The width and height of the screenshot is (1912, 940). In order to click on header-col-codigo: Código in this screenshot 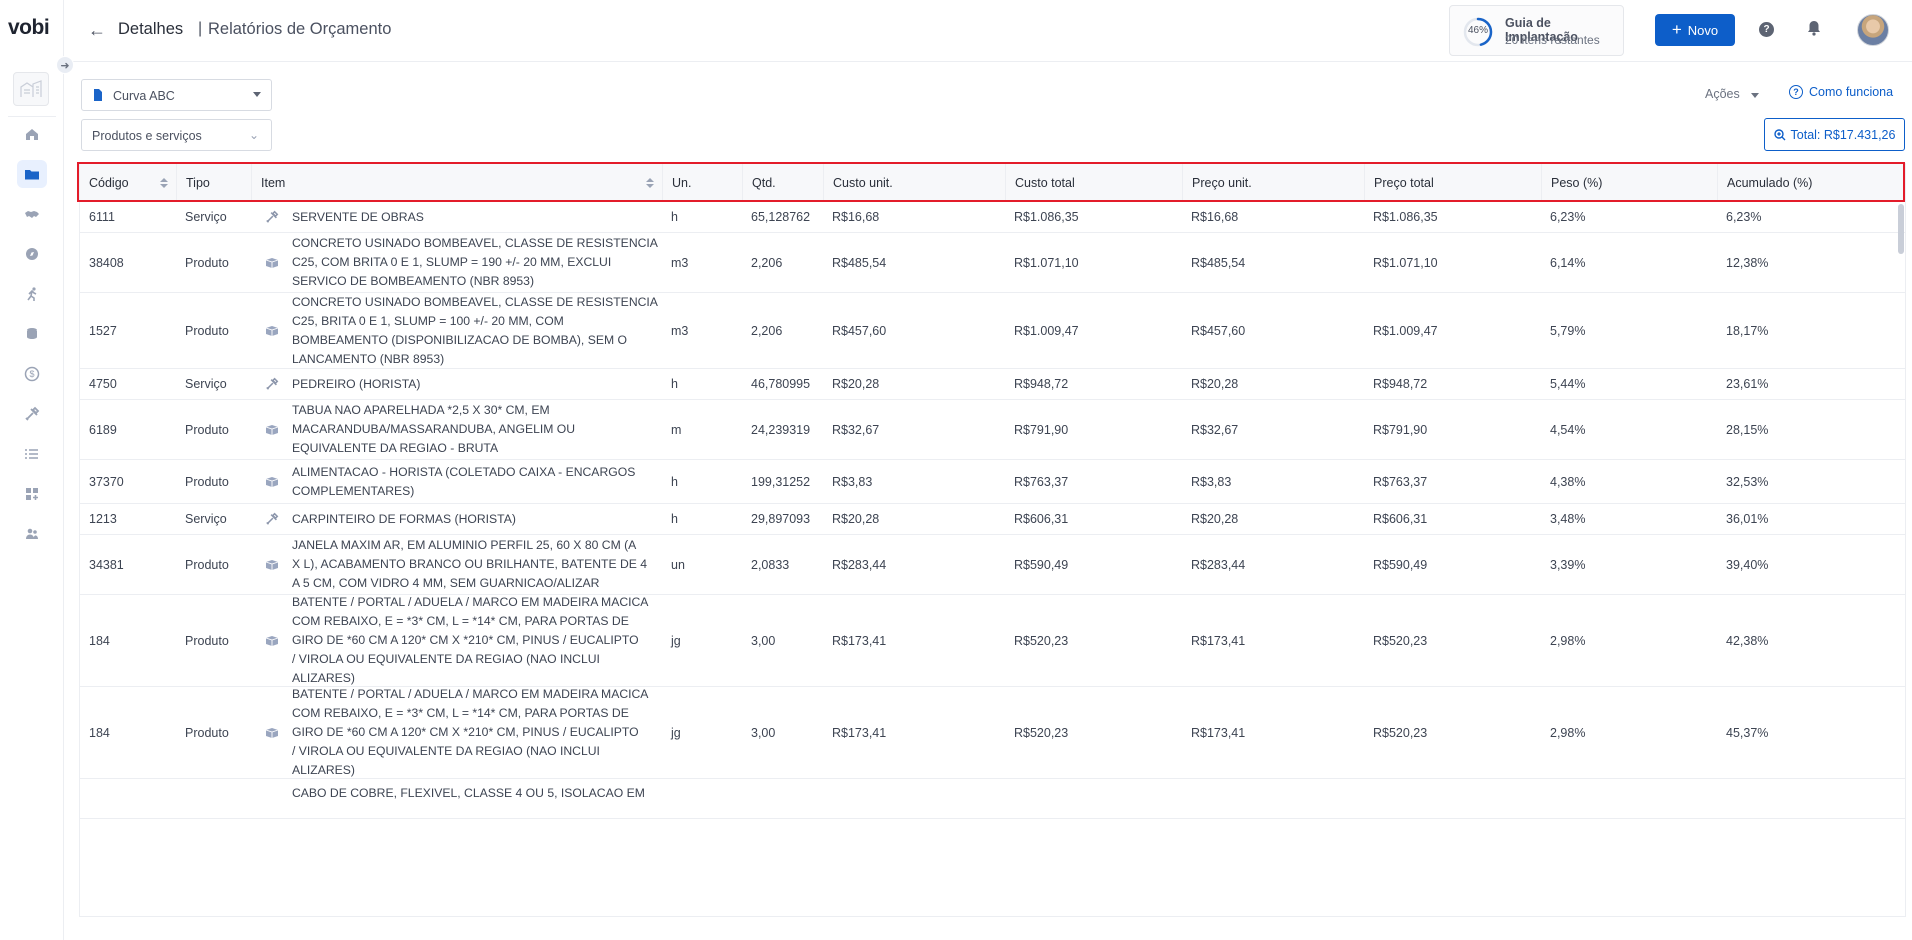, I will do `click(128, 183)`.